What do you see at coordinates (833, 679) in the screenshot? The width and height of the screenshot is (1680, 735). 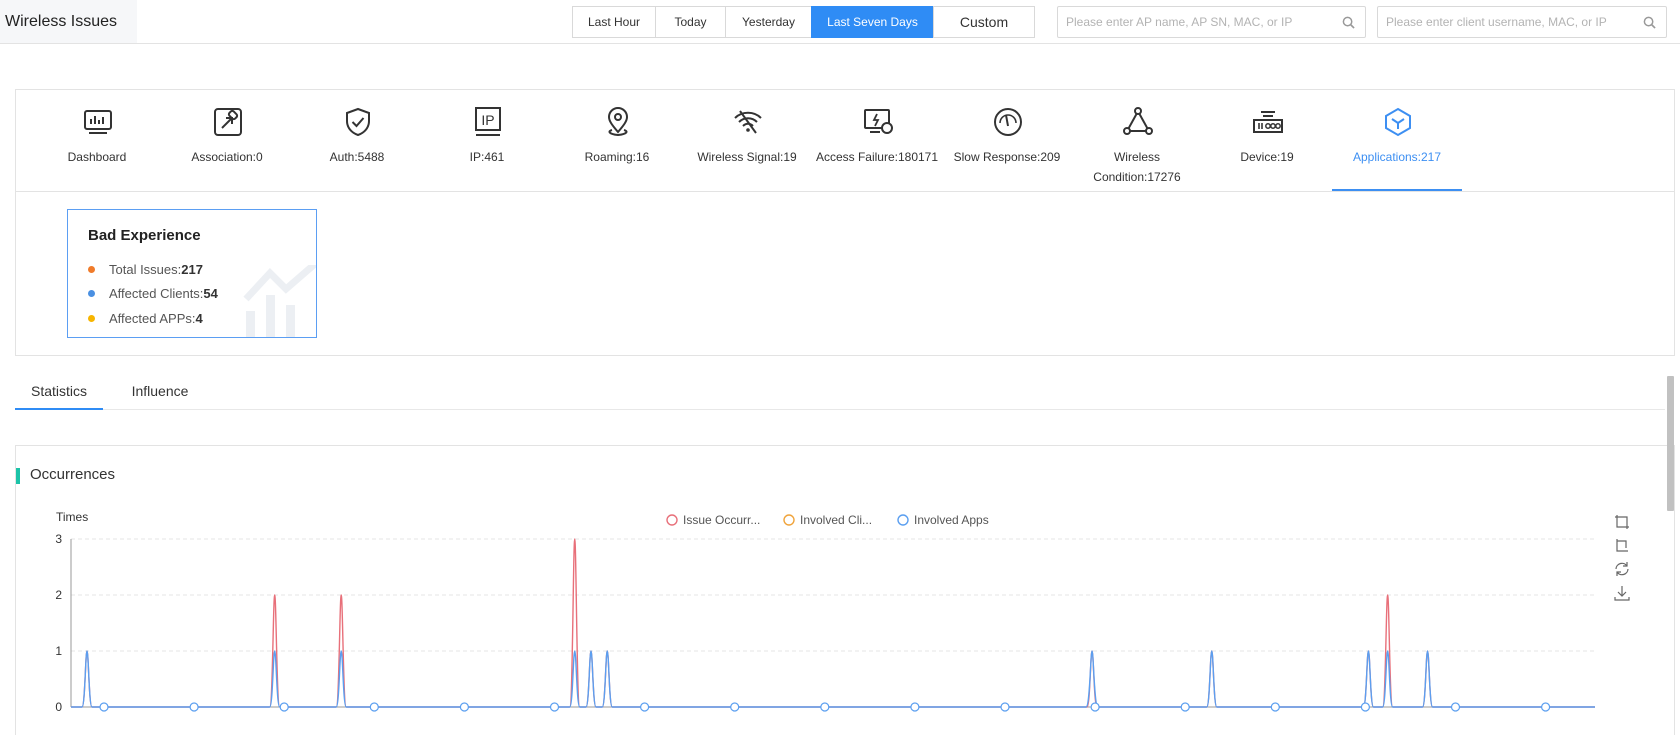 I see `series-line` at bounding box center [833, 679].